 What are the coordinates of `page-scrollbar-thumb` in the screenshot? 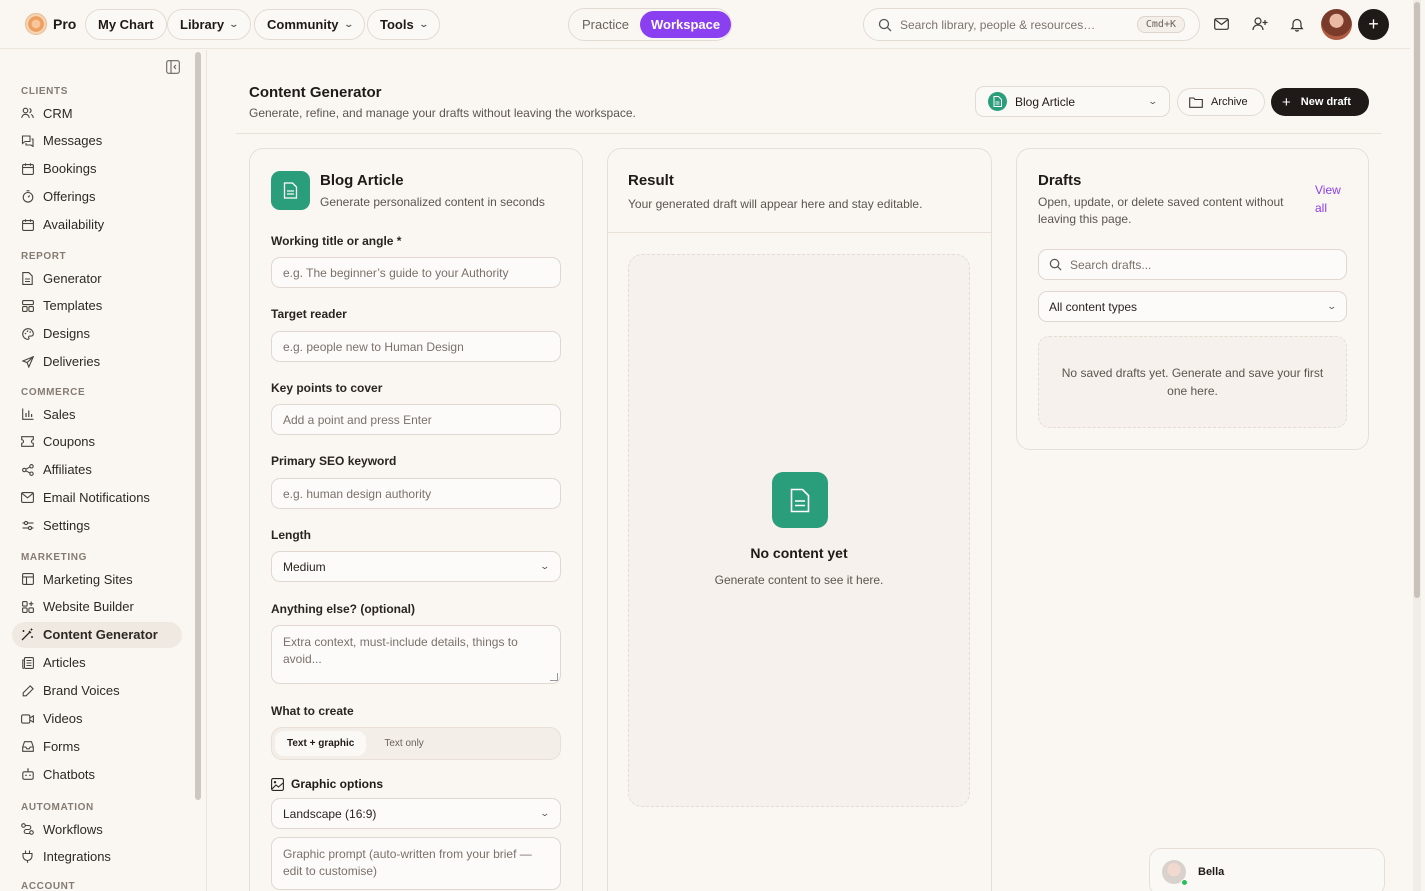 It's located at (1417, 300).